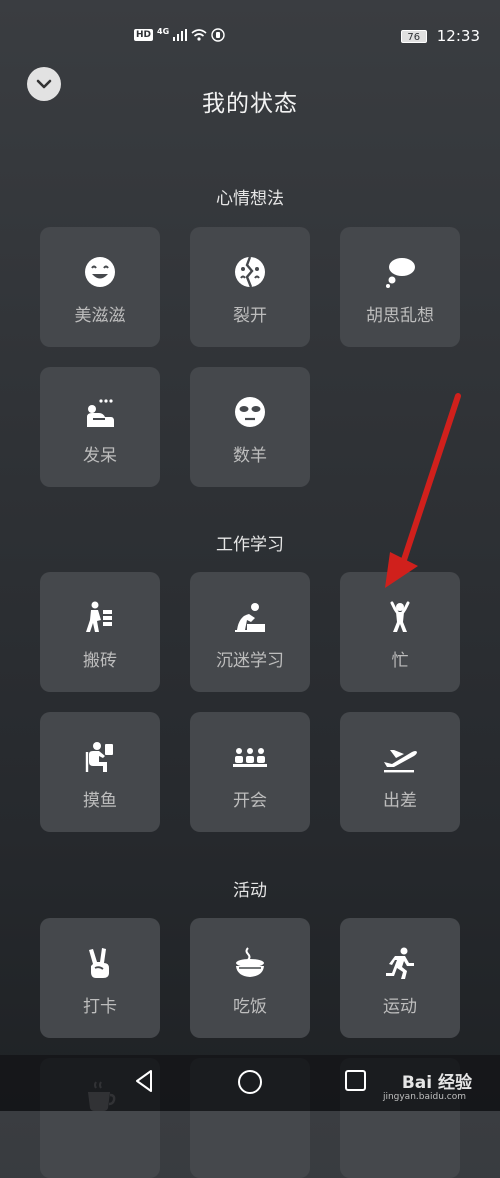 The width and height of the screenshot is (500, 1178). I want to click on smile-face-icon, so click(100, 272).